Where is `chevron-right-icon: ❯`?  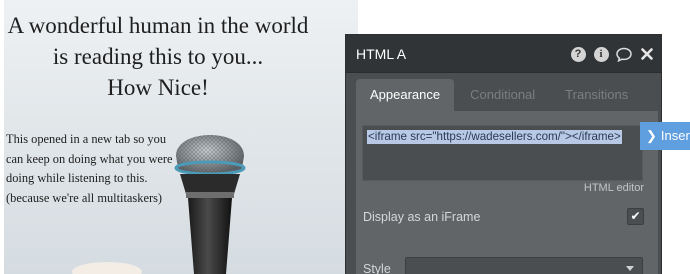 chevron-right-icon: ❯ is located at coordinates (651, 135).